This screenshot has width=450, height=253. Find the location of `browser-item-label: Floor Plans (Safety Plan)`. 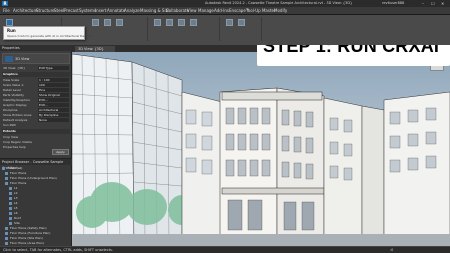

browser-item-label: Floor Plans (Safety Plan) is located at coordinates (28, 228).